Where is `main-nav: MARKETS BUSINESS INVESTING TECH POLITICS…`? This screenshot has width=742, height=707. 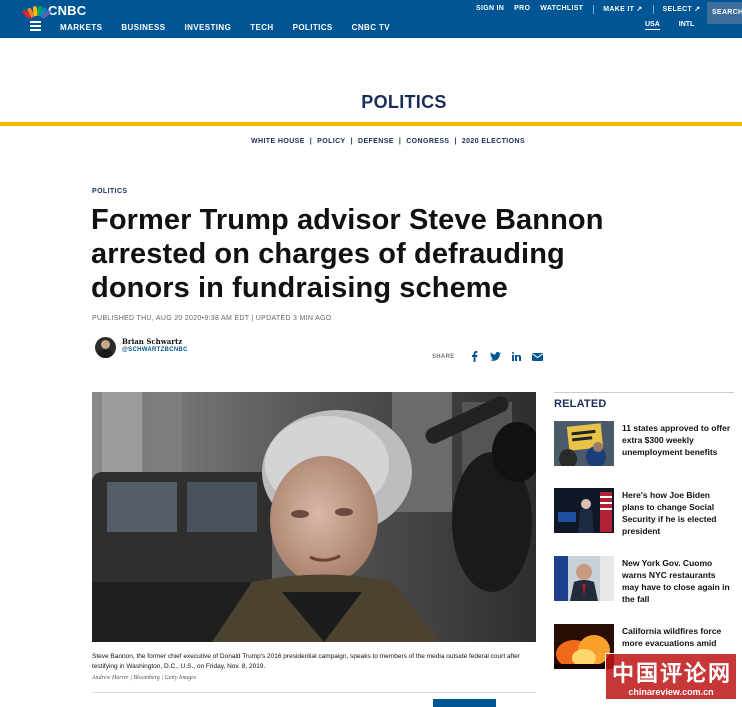 main-nav: MARKETS BUSINESS INVESTING TECH POLITICS… is located at coordinates (234, 27).